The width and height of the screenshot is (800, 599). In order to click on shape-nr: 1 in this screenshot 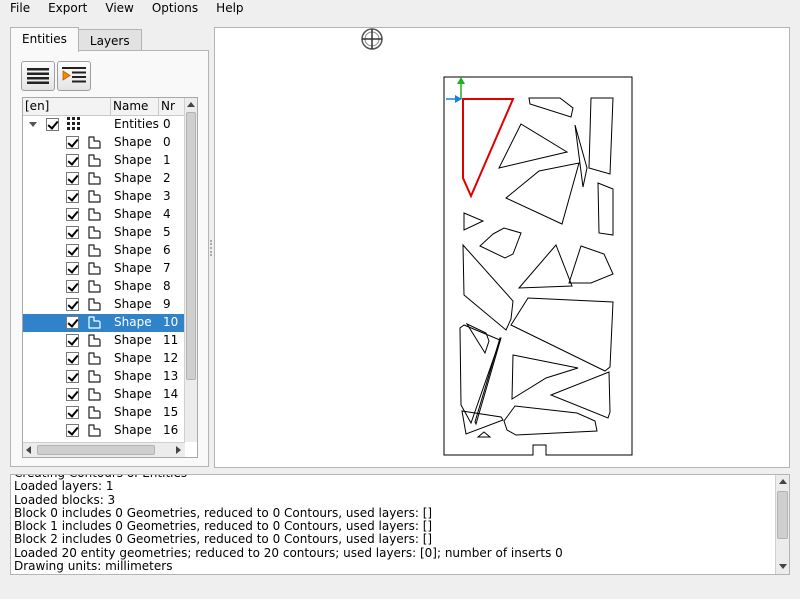, I will do `click(167, 160)`.